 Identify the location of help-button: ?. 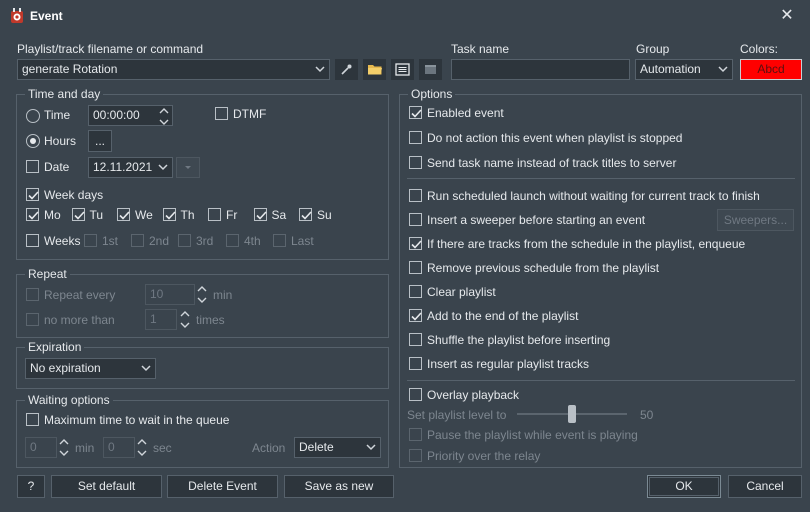
(31, 486).